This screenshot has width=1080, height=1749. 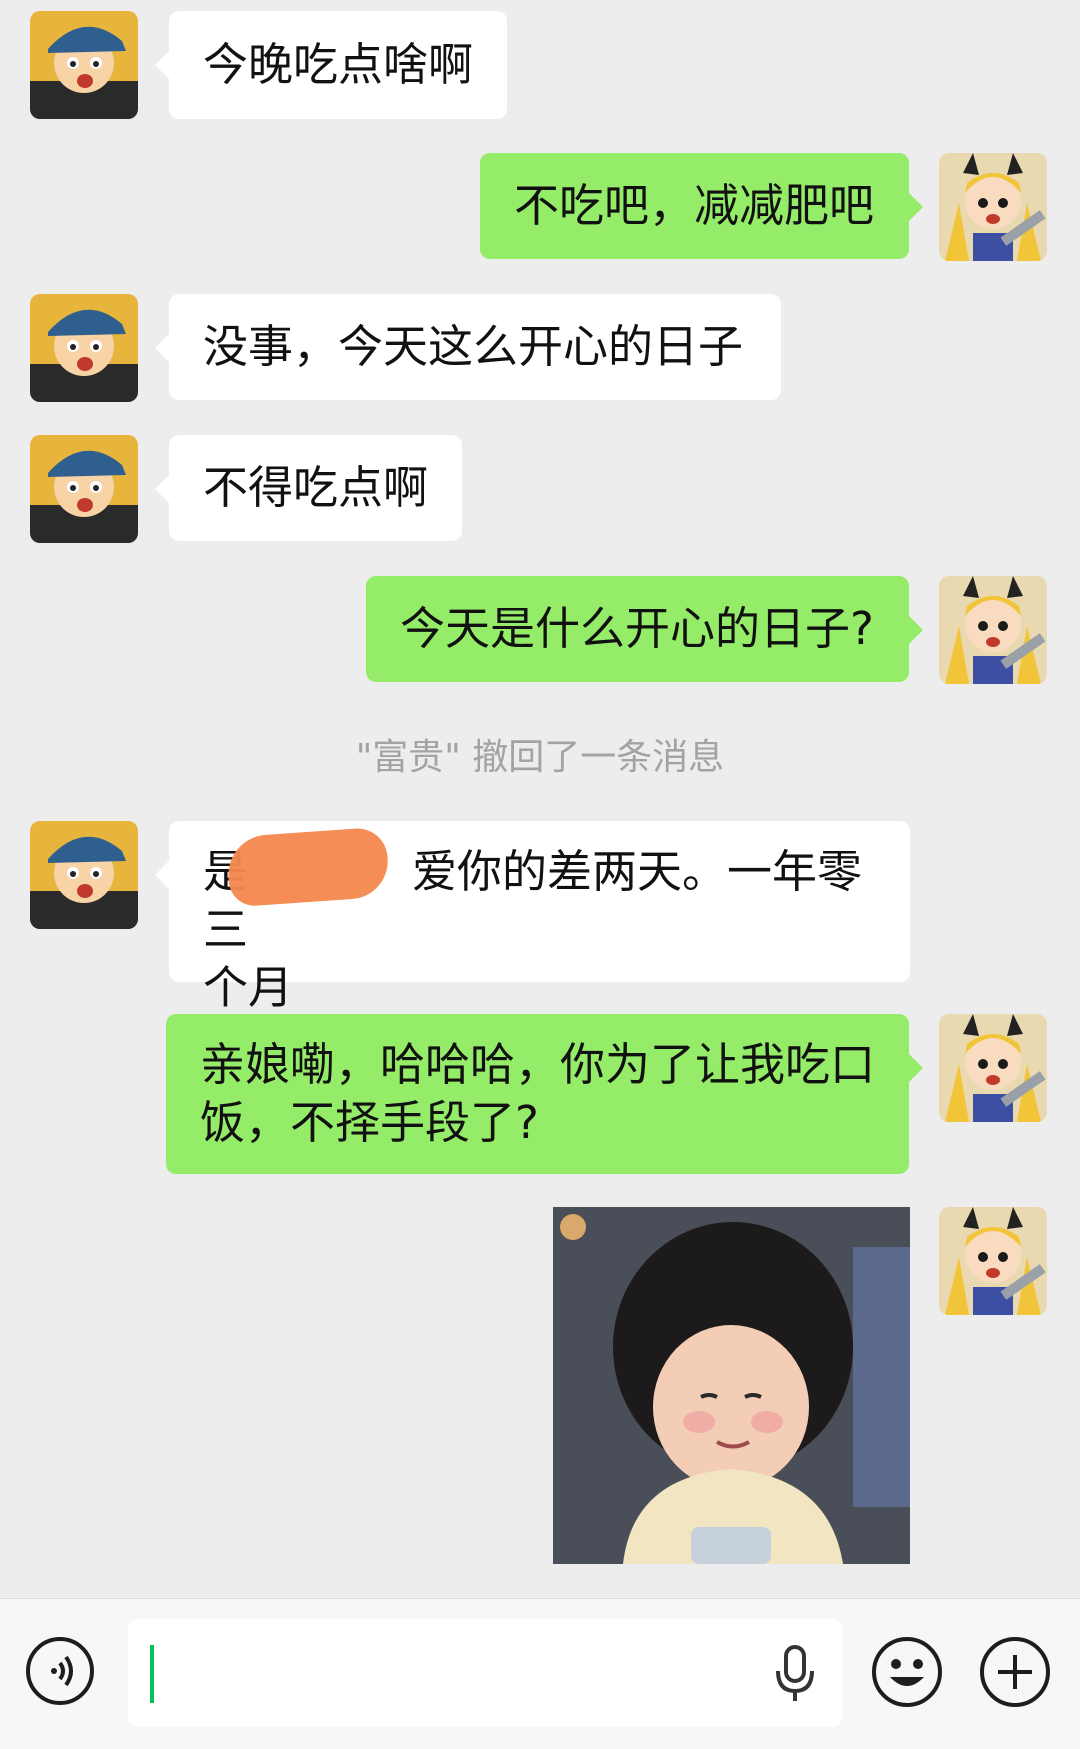 I want to click on message-text: 饭，不择手段了?, so click(x=369, y=1122).